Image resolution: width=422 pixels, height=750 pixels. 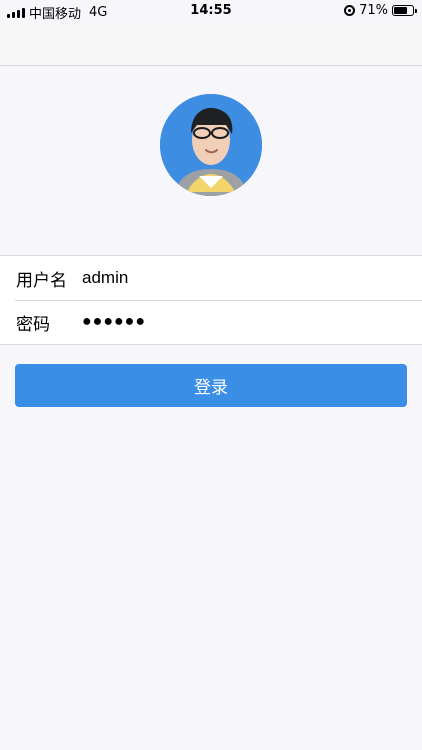 What do you see at coordinates (211, 385) in the screenshot?
I see `login-button: 登录` at bounding box center [211, 385].